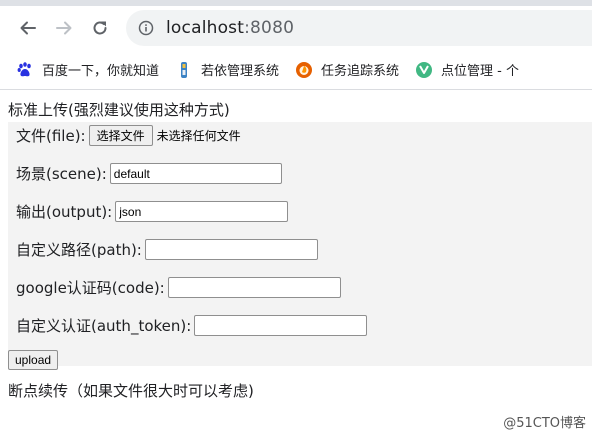 This screenshot has width=592, height=439. I want to click on file-label: 文件(file):, so click(51, 136).